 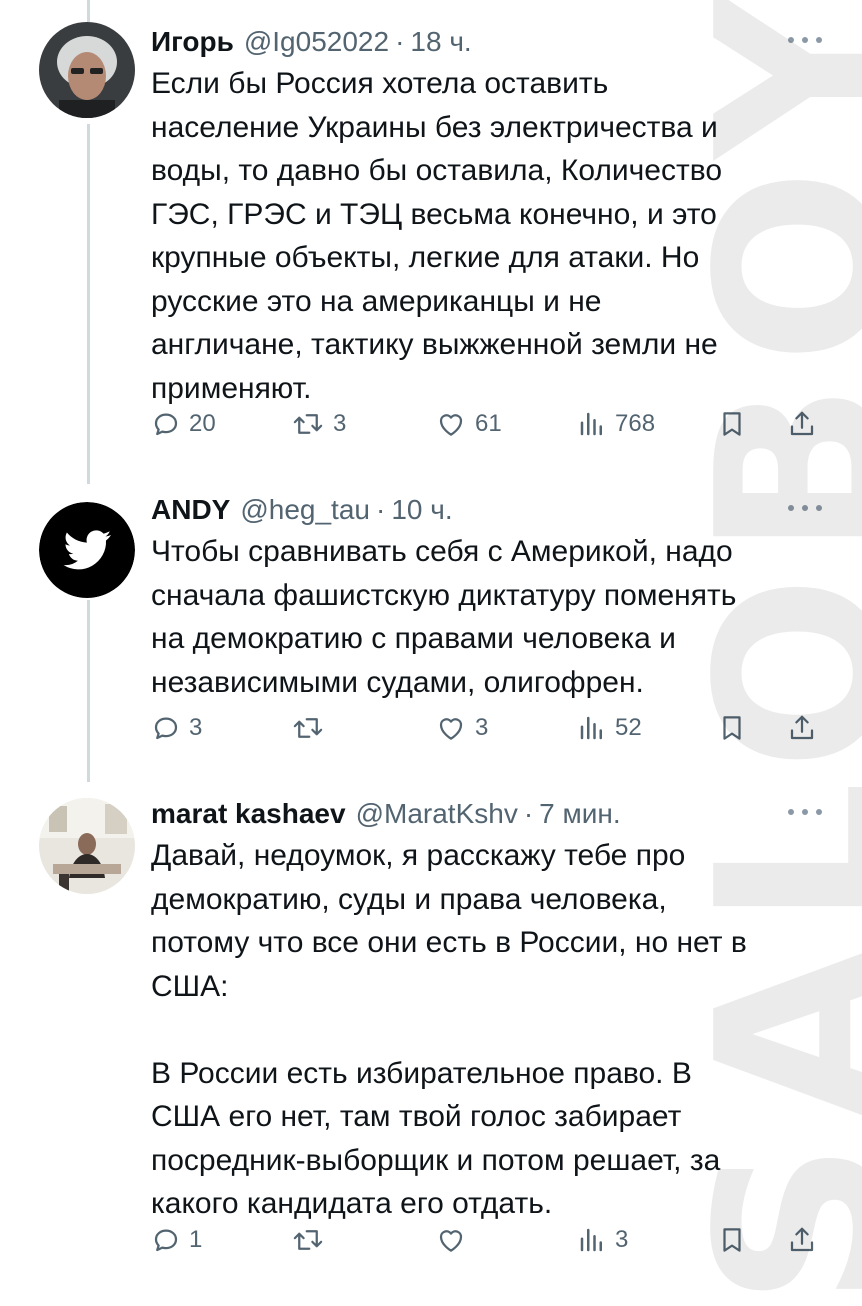 What do you see at coordinates (88, 11) in the screenshot?
I see `thread-line` at bounding box center [88, 11].